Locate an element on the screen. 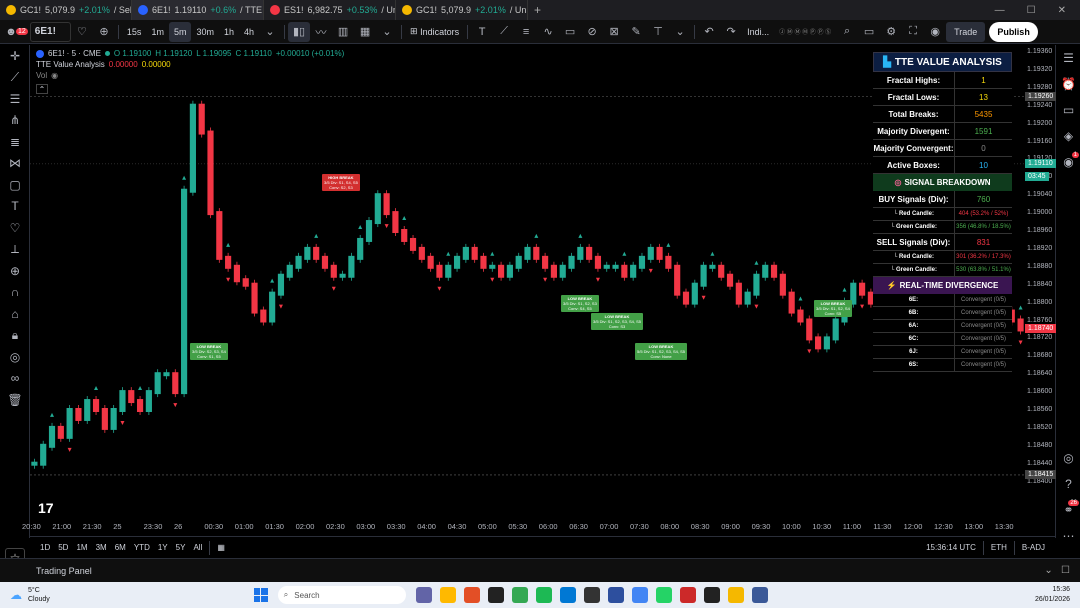 The height and width of the screenshot is (608, 1080). minimize-icon: — is located at coordinates (1000, 10).